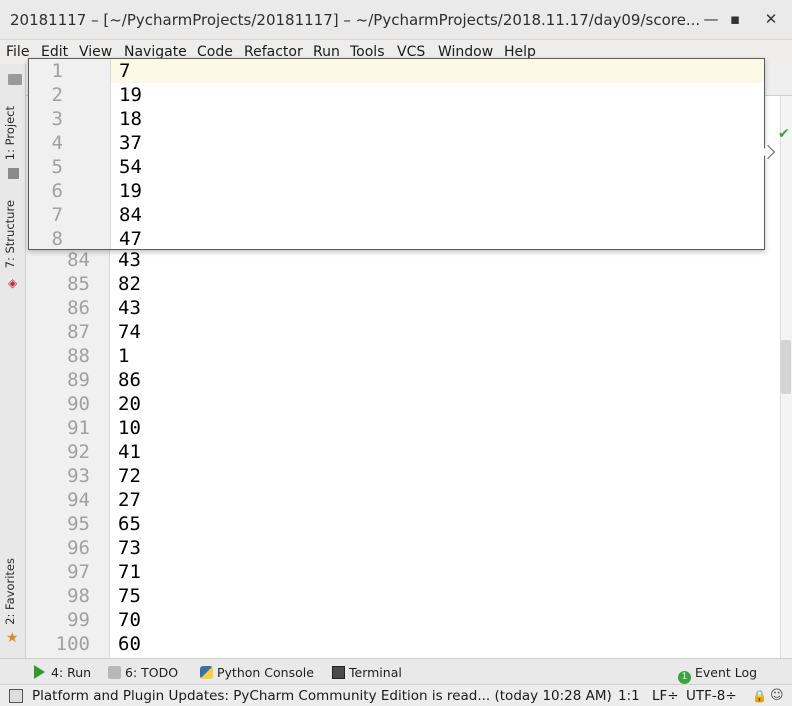 This screenshot has width=792, height=706. Describe the element at coordinates (396, 71) in the screenshot. I see `highlighted-line` at that location.